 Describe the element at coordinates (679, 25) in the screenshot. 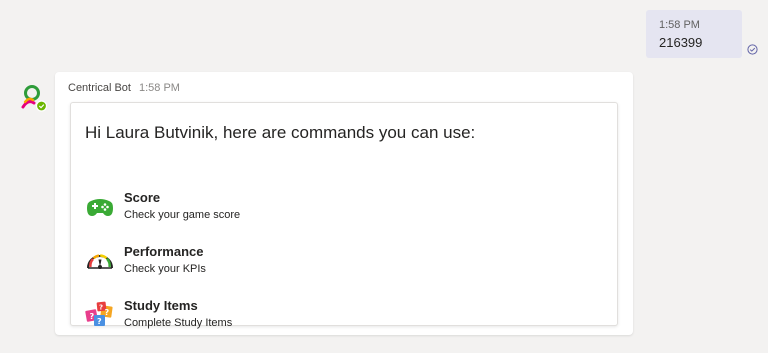

I see `sent-message-time: 1:58 PM` at that location.